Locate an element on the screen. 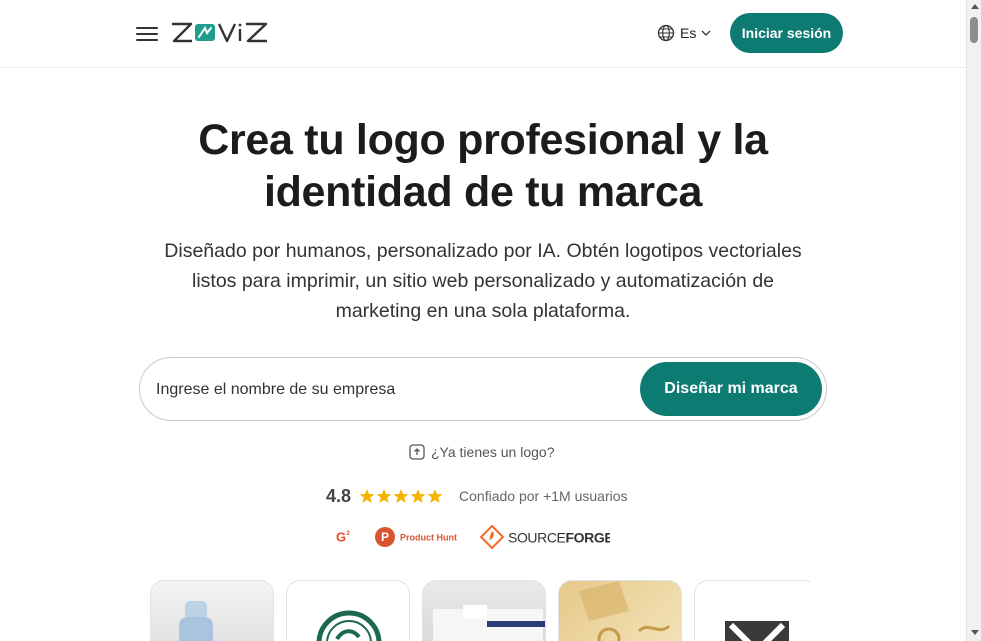 The width and height of the screenshot is (981, 641). mockup-carousel is located at coordinates (480, 610).